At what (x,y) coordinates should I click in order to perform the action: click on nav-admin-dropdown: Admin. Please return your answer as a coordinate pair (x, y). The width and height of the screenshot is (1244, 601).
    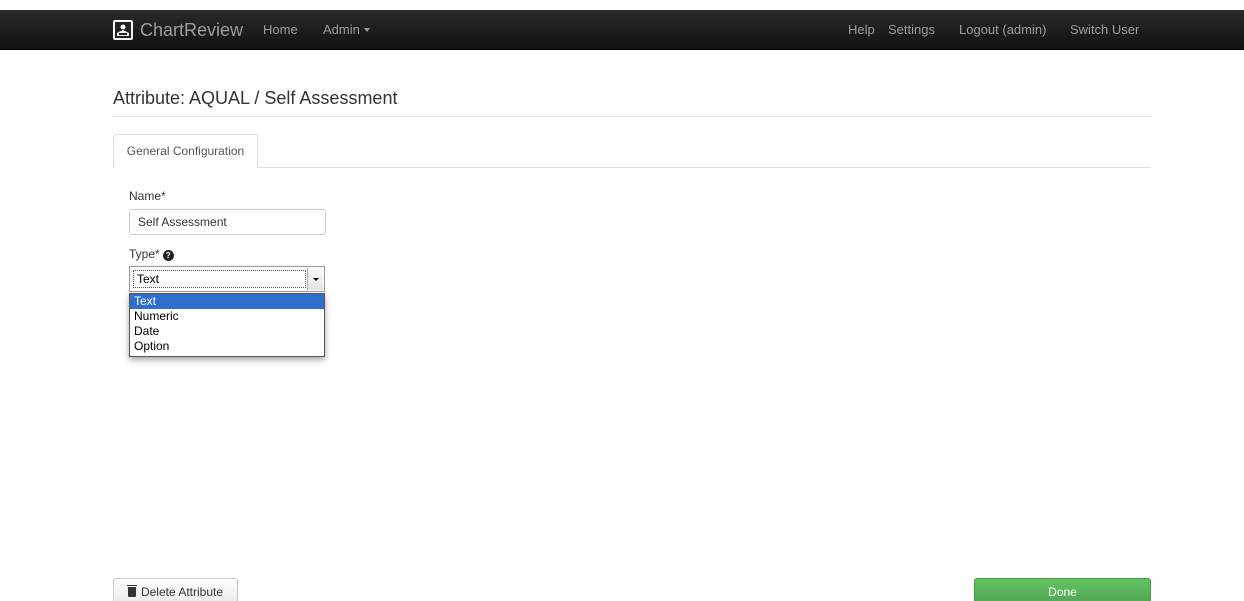
    Looking at the image, I should click on (346, 30).